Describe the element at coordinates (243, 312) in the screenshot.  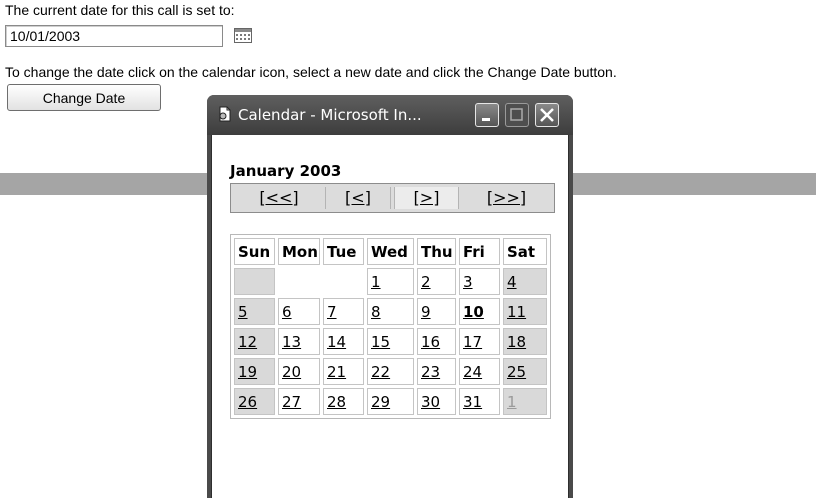
I see `day-link: 5` at that location.